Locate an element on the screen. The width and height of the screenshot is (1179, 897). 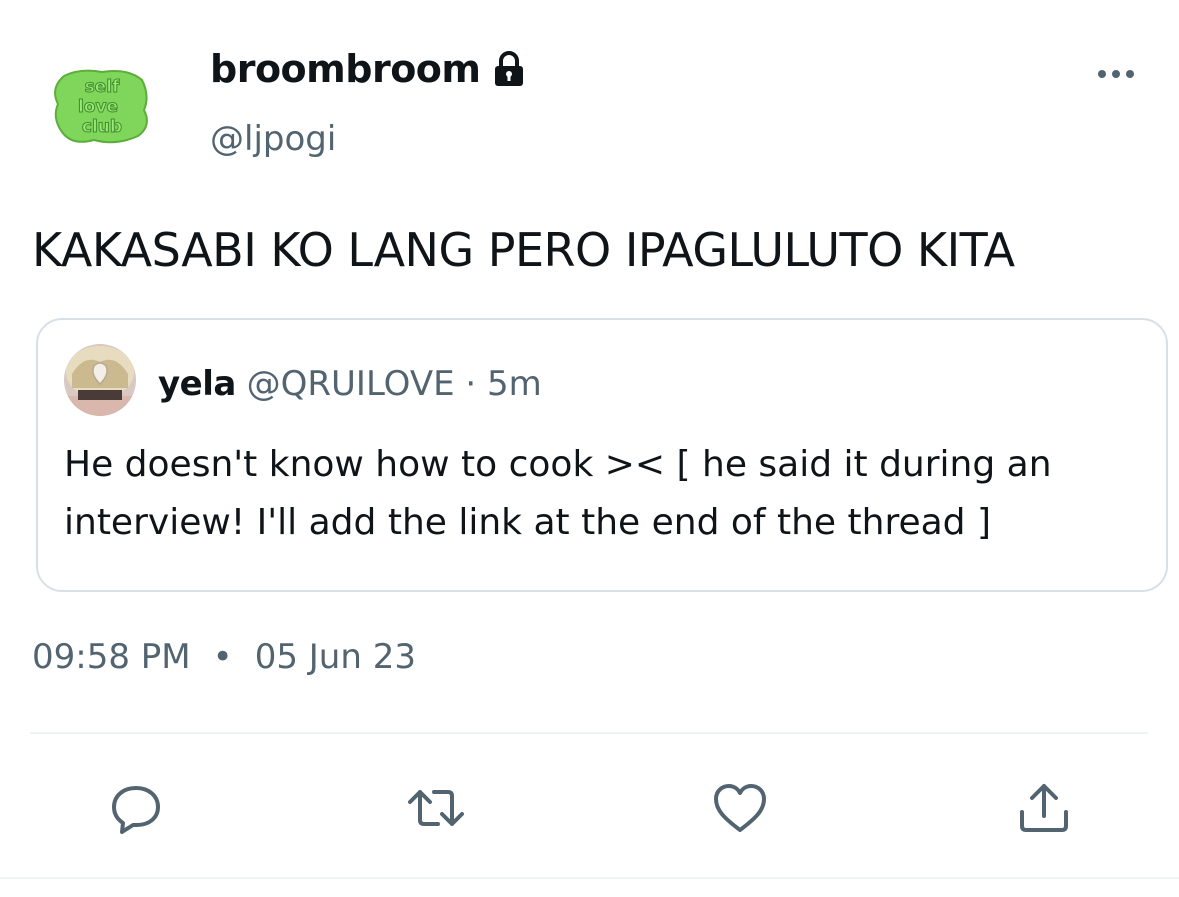
author-handle: @ljpogi is located at coordinates (273, 139).